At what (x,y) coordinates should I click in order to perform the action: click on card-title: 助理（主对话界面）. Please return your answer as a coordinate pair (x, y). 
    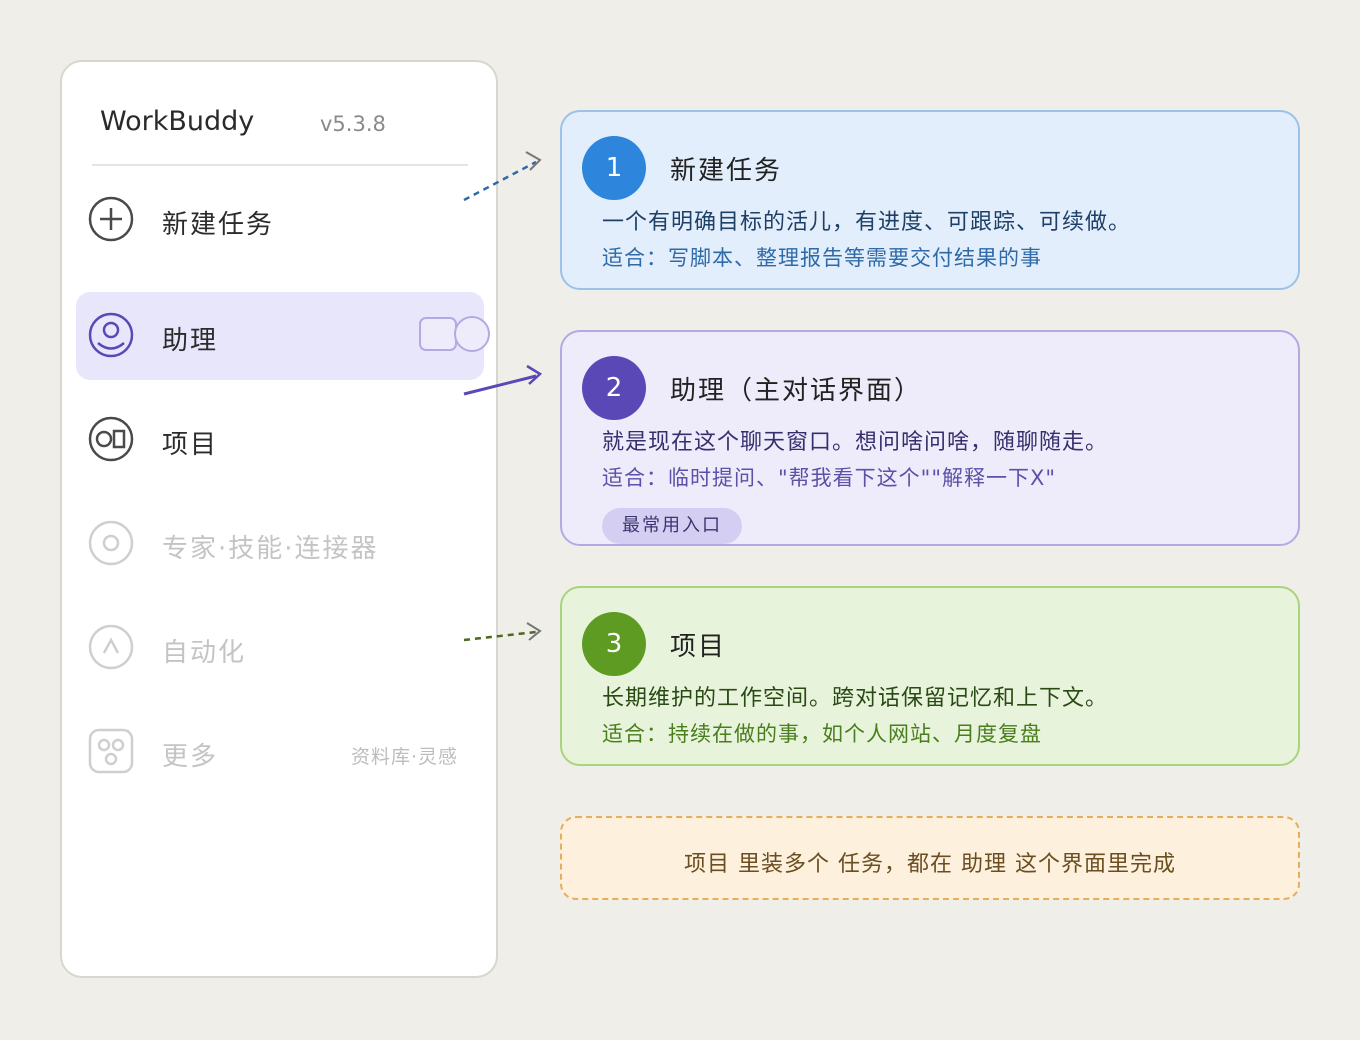
    Looking at the image, I should click on (796, 391).